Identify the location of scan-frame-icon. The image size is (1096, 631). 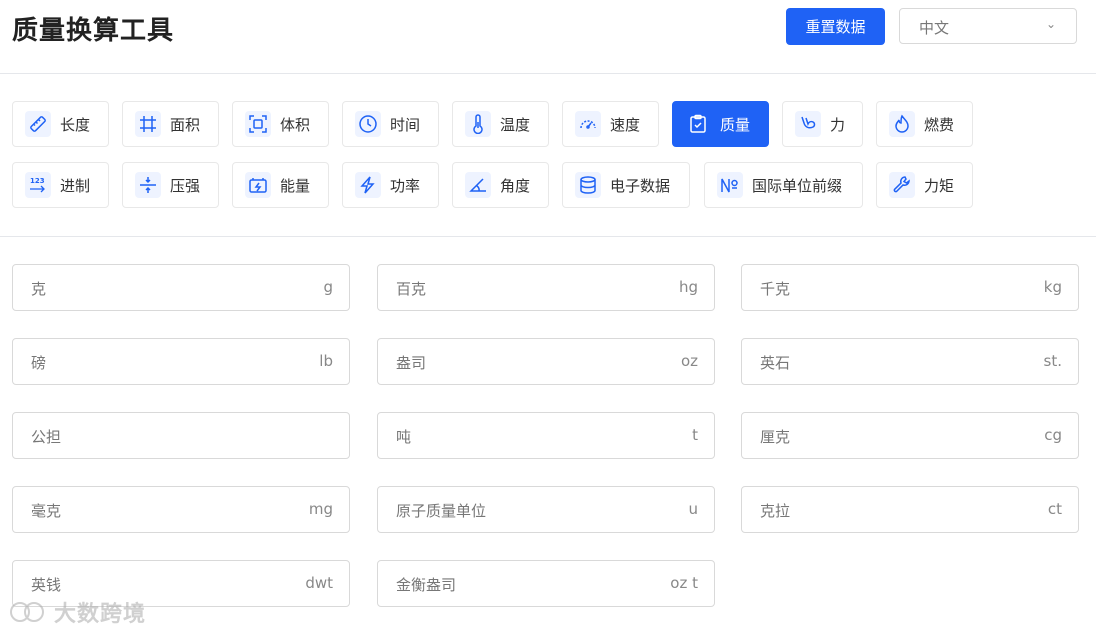
(258, 124).